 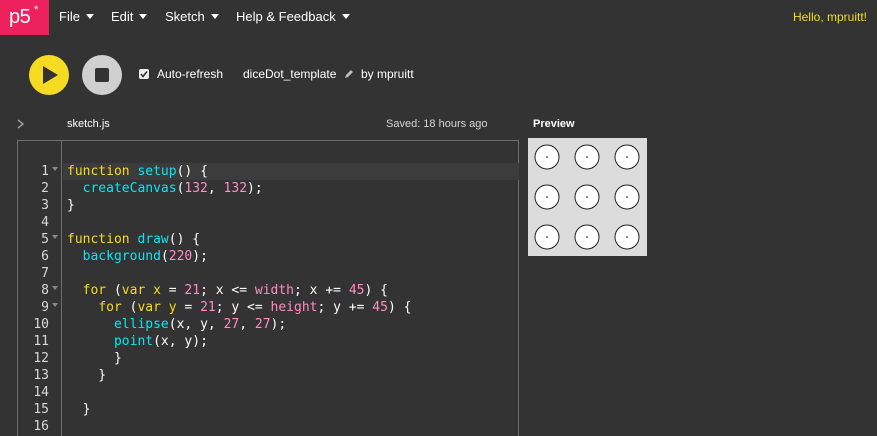 What do you see at coordinates (137, 171) in the screenshot?
I see `code-line: function setup() {` at bounding box center [137, 171].